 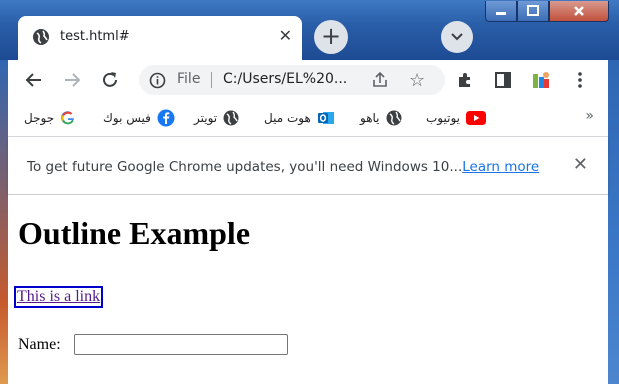 What do you see at coordinates (39, 118) in the screenshot?
I see `bookmark-label: جوجل` at bounding box center [39, 118].